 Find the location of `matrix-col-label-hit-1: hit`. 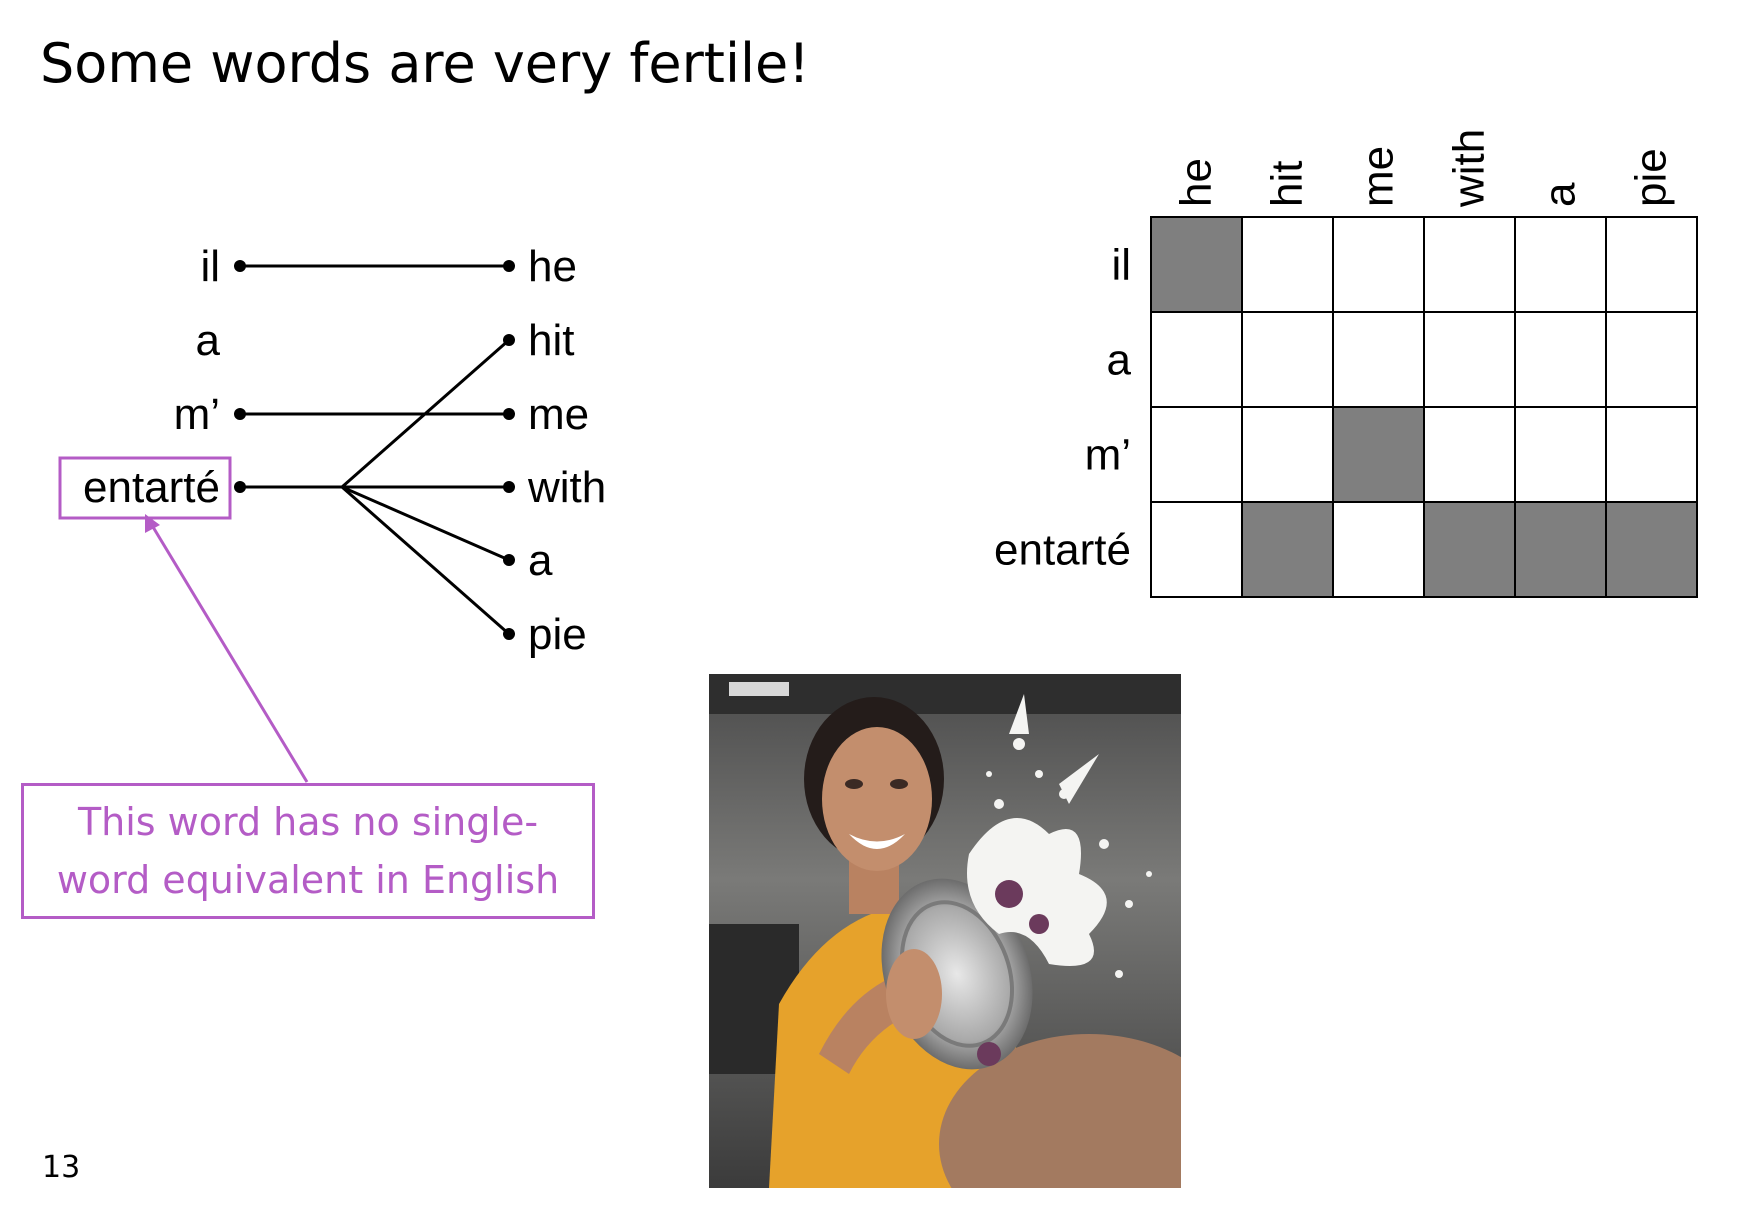

matrix-col-label-hit-1: hit is located at coordinates (1287, 184).